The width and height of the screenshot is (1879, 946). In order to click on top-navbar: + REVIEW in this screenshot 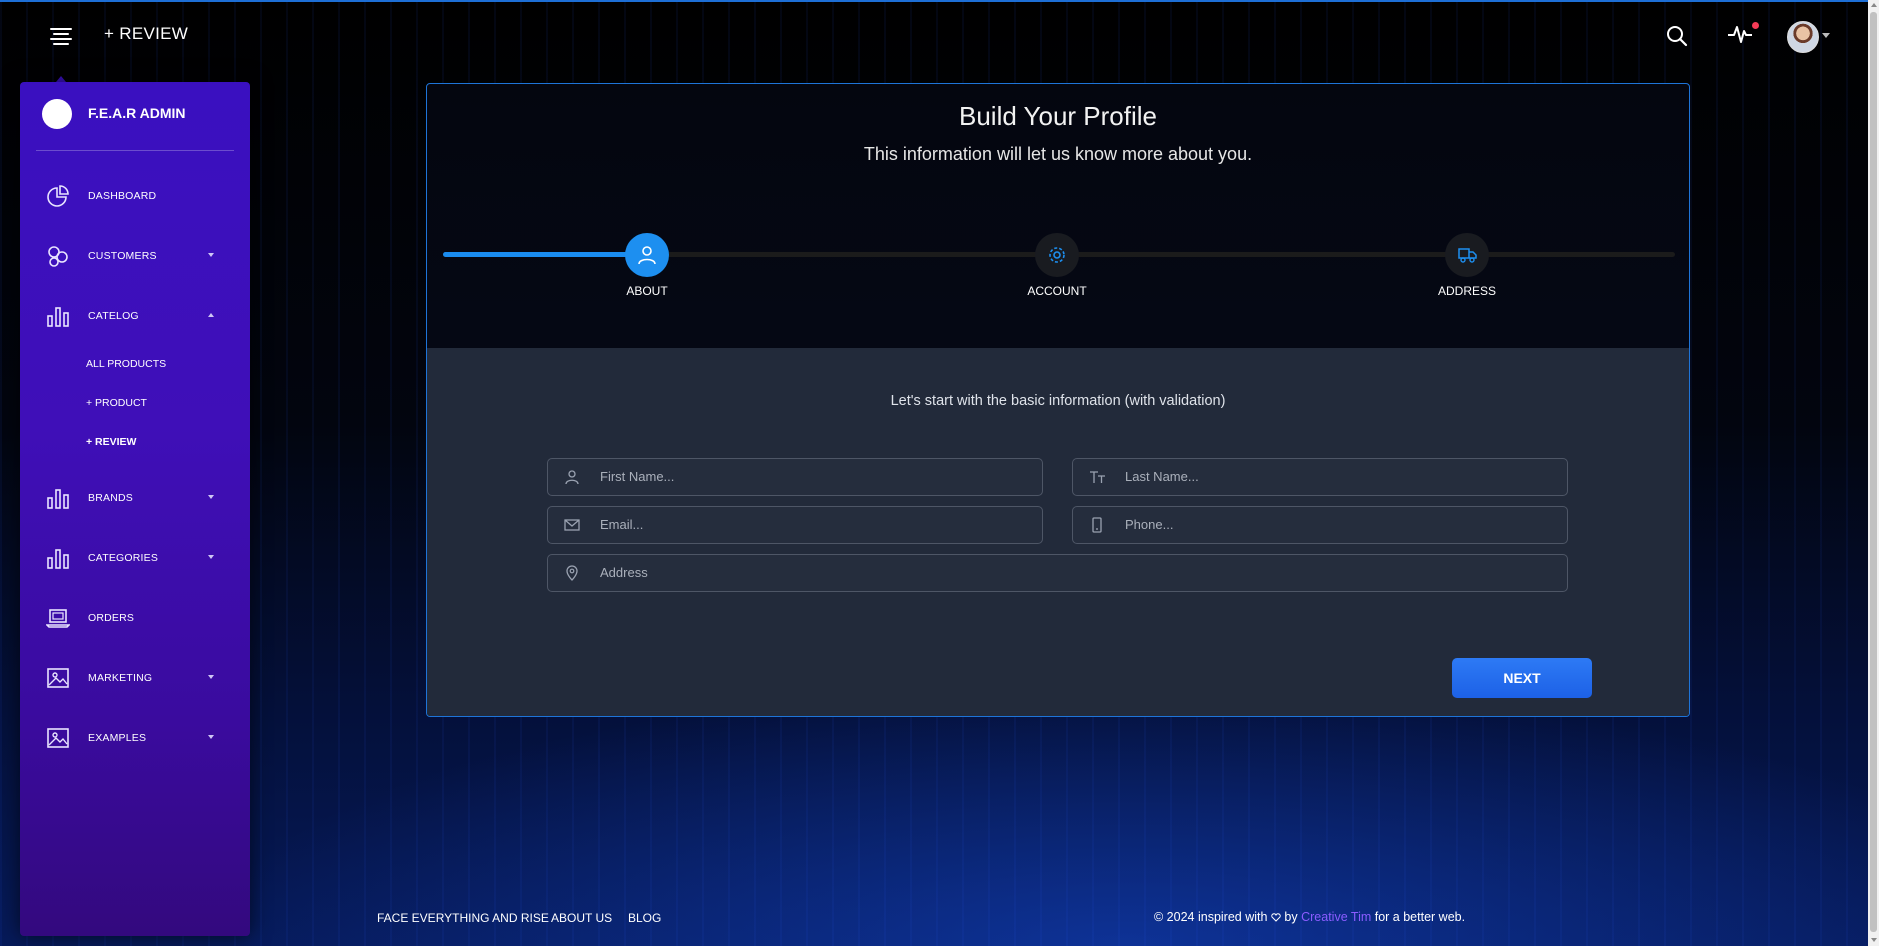, I will do `click(939, 35)`.